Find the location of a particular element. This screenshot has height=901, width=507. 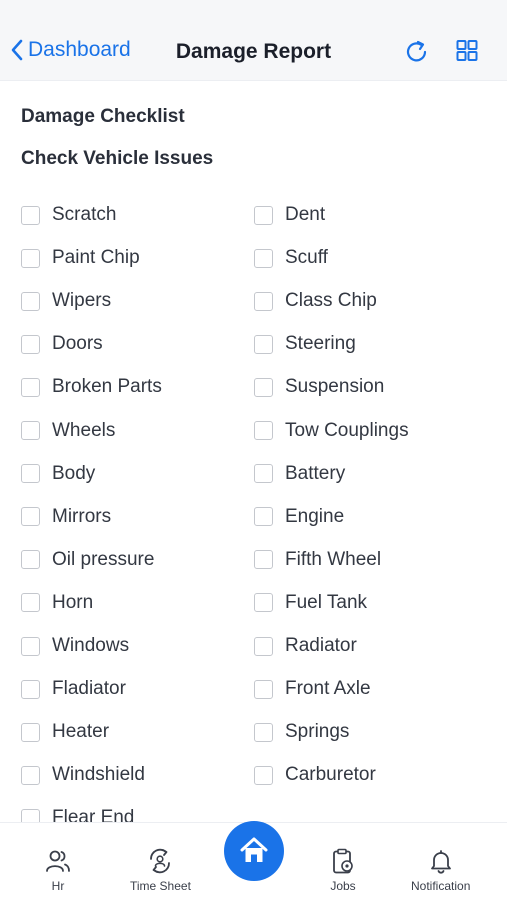

checklist-item: Broken Parts is located at coordinates (91, 387).